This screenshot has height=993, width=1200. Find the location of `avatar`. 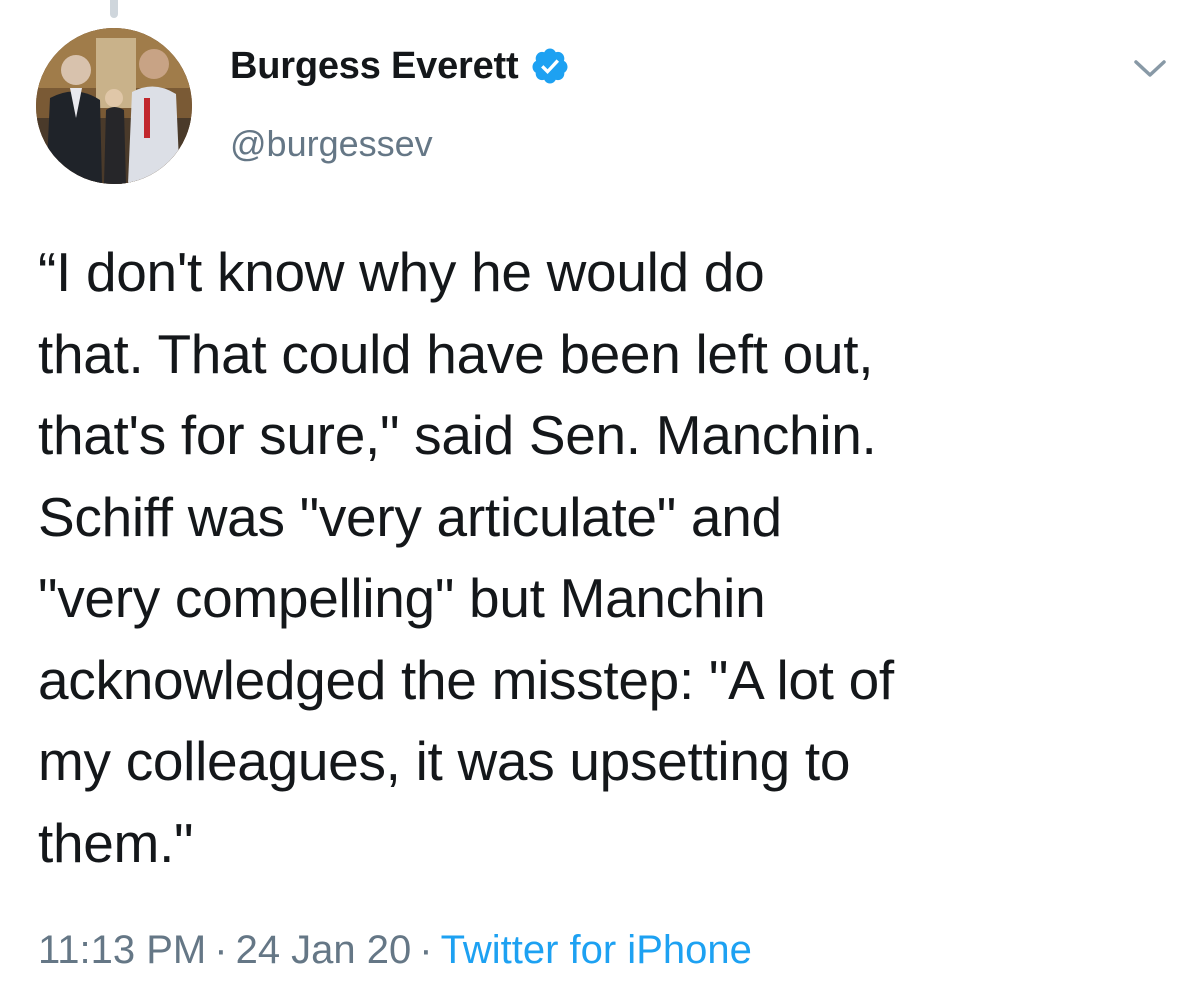

avatar is located at coordinates (114, 106).